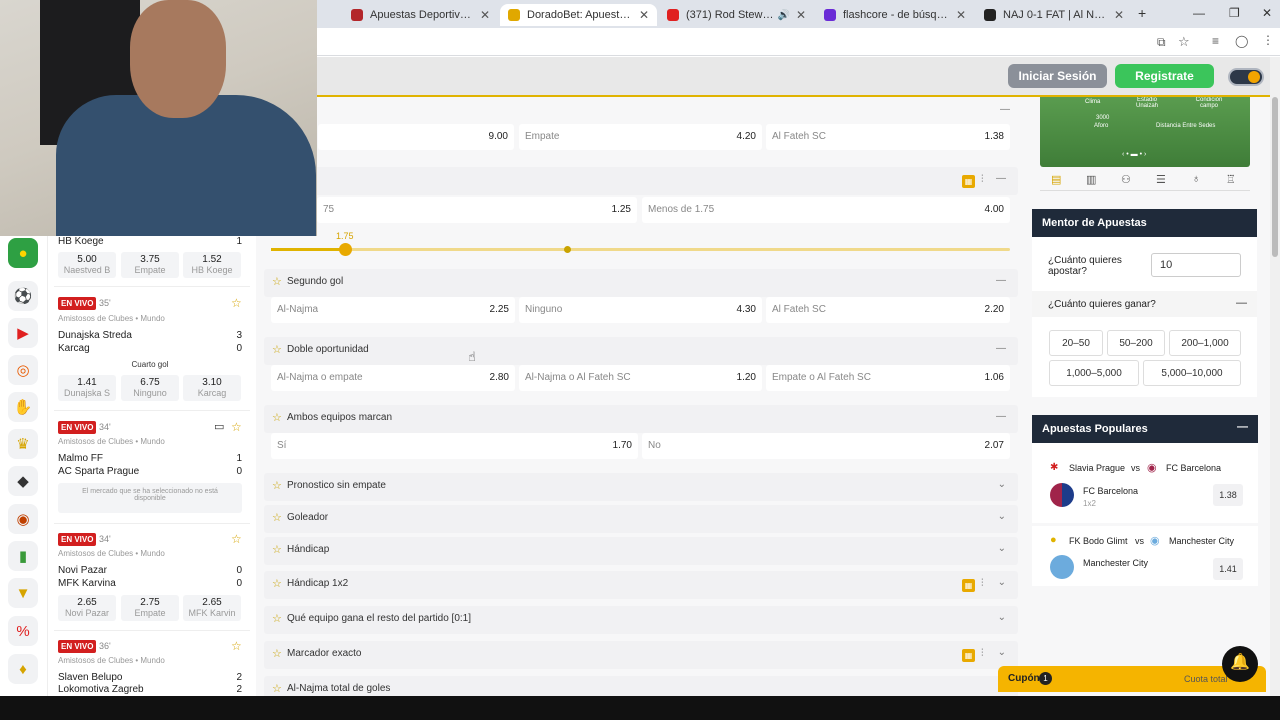 This screenshot has width=1280, height=720. Describe the element at coordinates (212, 265) in the screenshot. I see `odd-button: 1.52 HB Koege` at that location.